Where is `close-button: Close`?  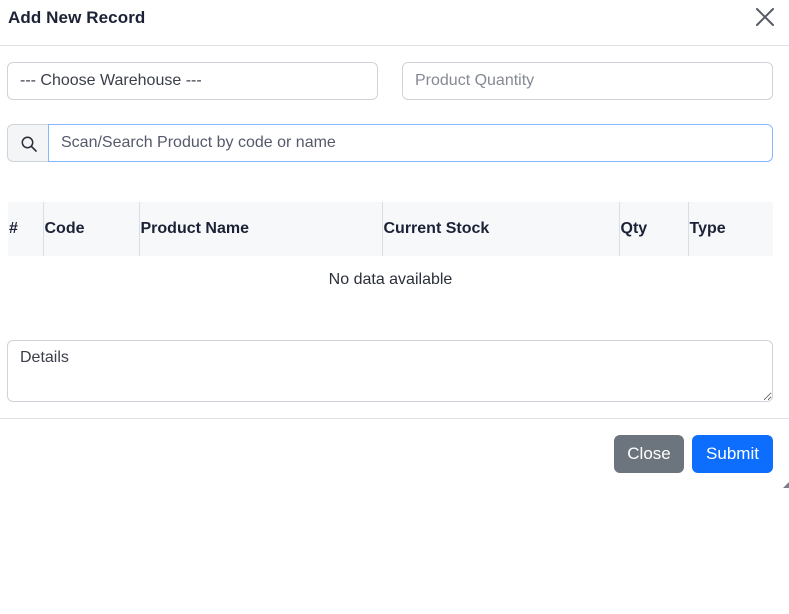
close-button: Close is located at coordinates (649, 454).